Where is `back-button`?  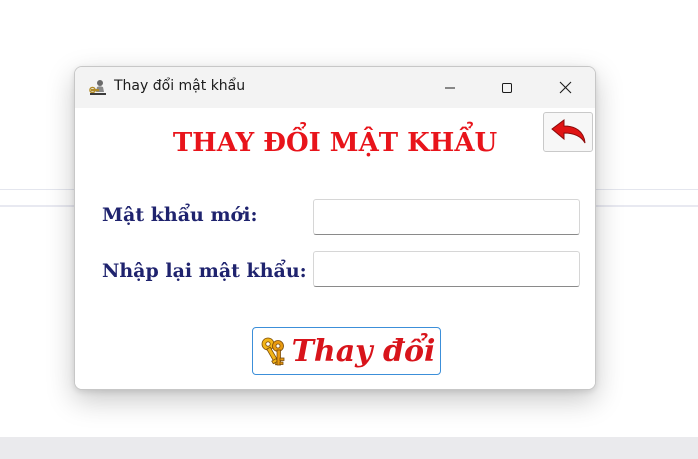
back-button is located at coordinates (568, 132).